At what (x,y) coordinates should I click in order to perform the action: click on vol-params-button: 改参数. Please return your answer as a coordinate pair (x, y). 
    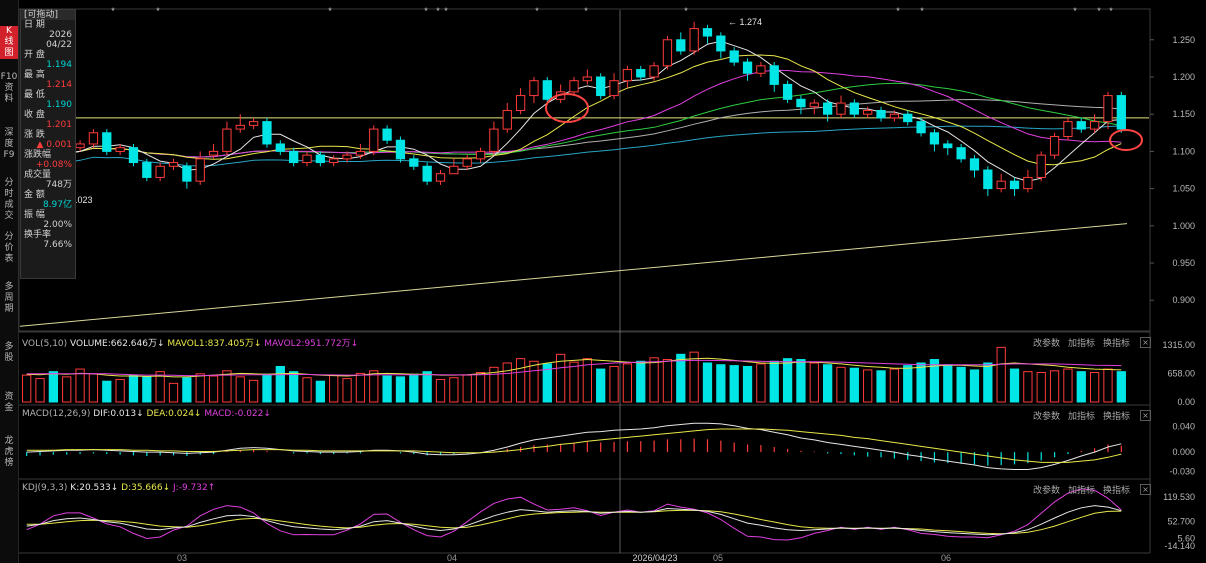
    Looking at the image, I should click on (1046, 342).